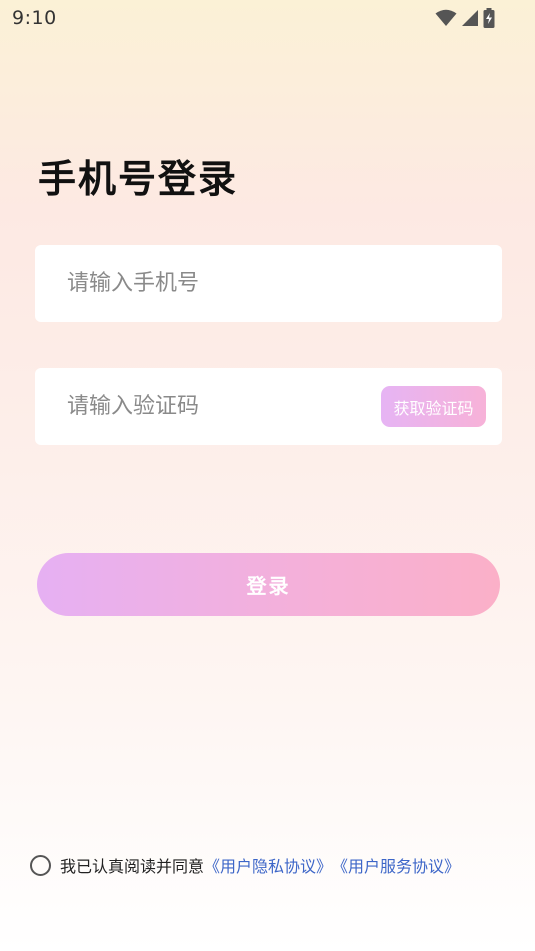  What do you see at coordinates (489, 18) in the screenshot?
I see `battery-charging-icon` at bounding box center [489, 18].